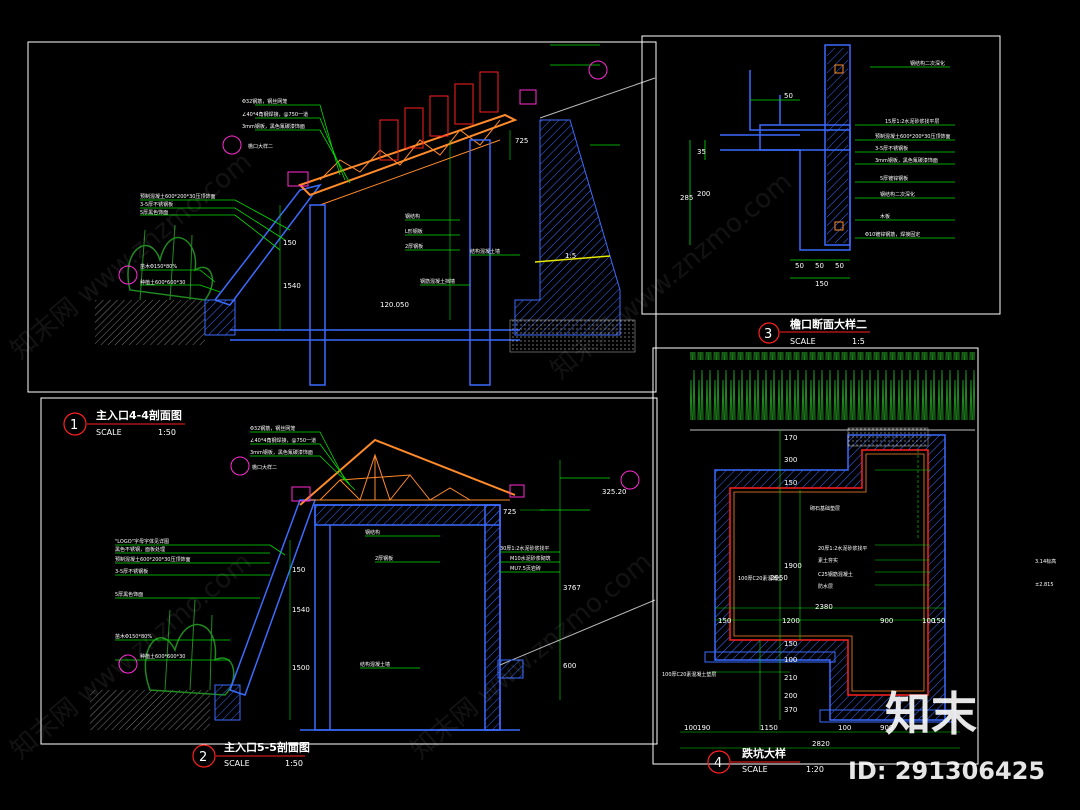  Describe the element at coordinates (410, 477) in the screenshot. I see `panel2-roof-truss` at that location.